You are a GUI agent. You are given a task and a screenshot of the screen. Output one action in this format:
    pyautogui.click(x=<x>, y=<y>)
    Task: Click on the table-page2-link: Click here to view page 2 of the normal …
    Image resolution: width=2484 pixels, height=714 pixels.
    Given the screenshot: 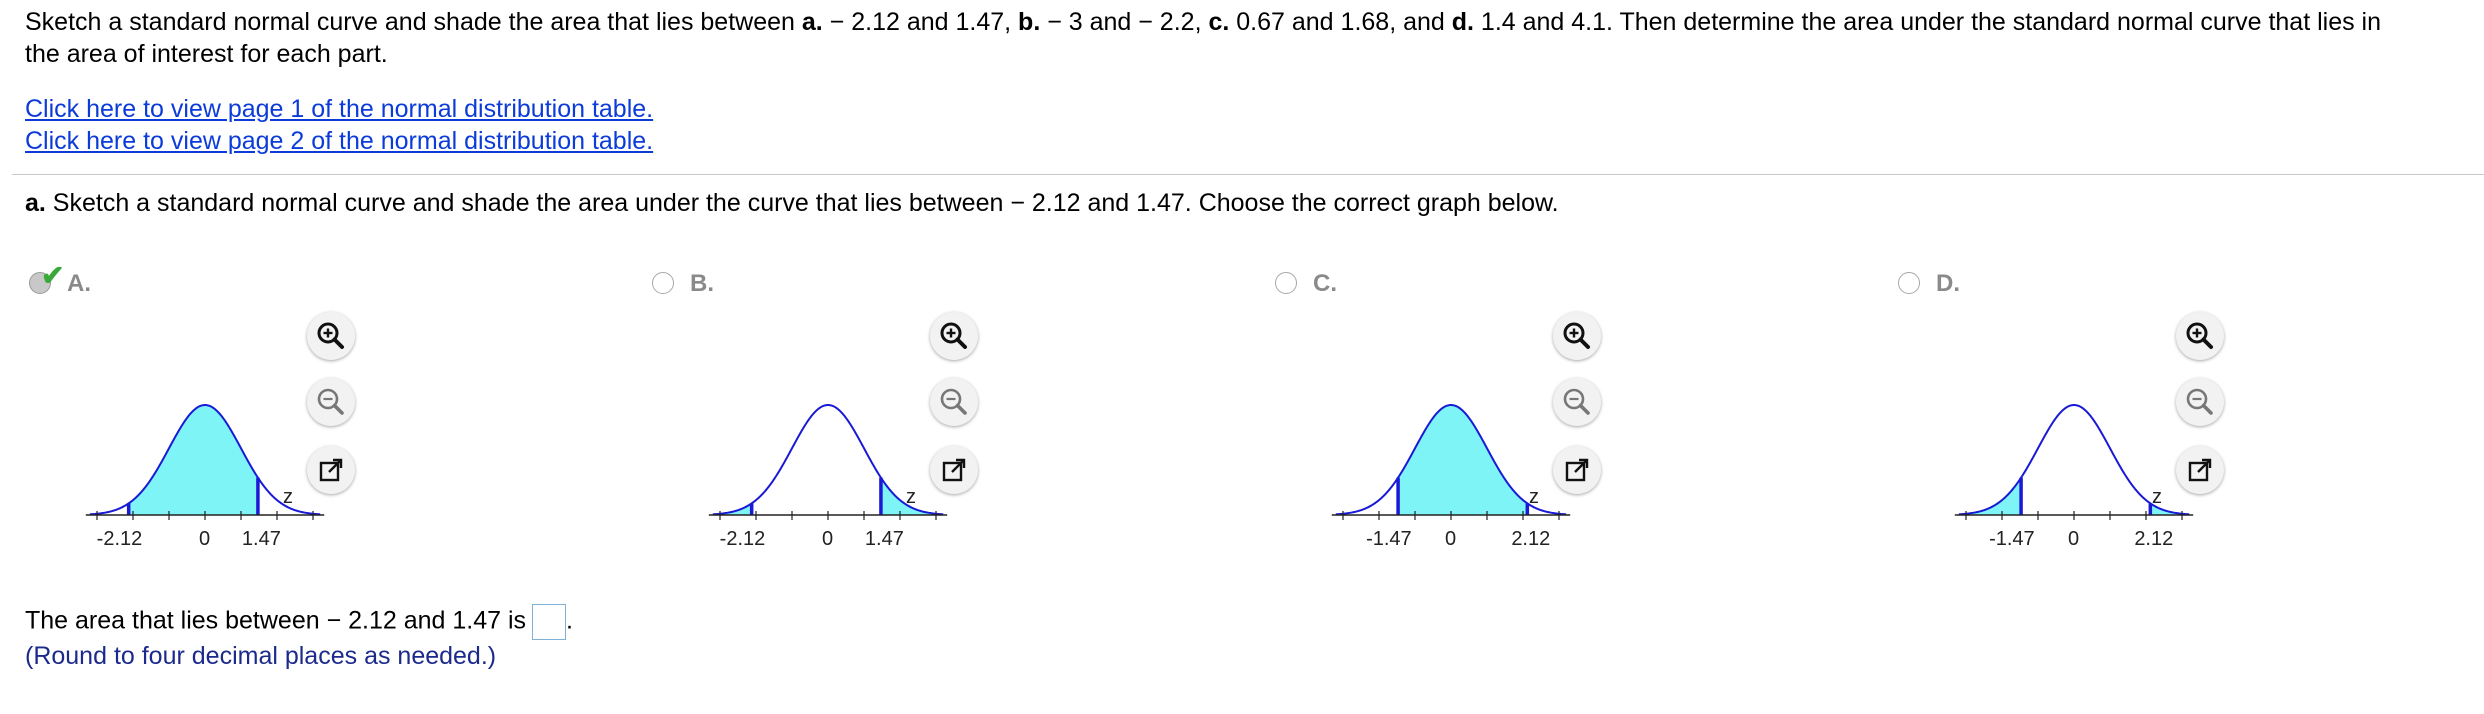 What is the action you would take?
    pyautogui.click(x=339, y=141)
    